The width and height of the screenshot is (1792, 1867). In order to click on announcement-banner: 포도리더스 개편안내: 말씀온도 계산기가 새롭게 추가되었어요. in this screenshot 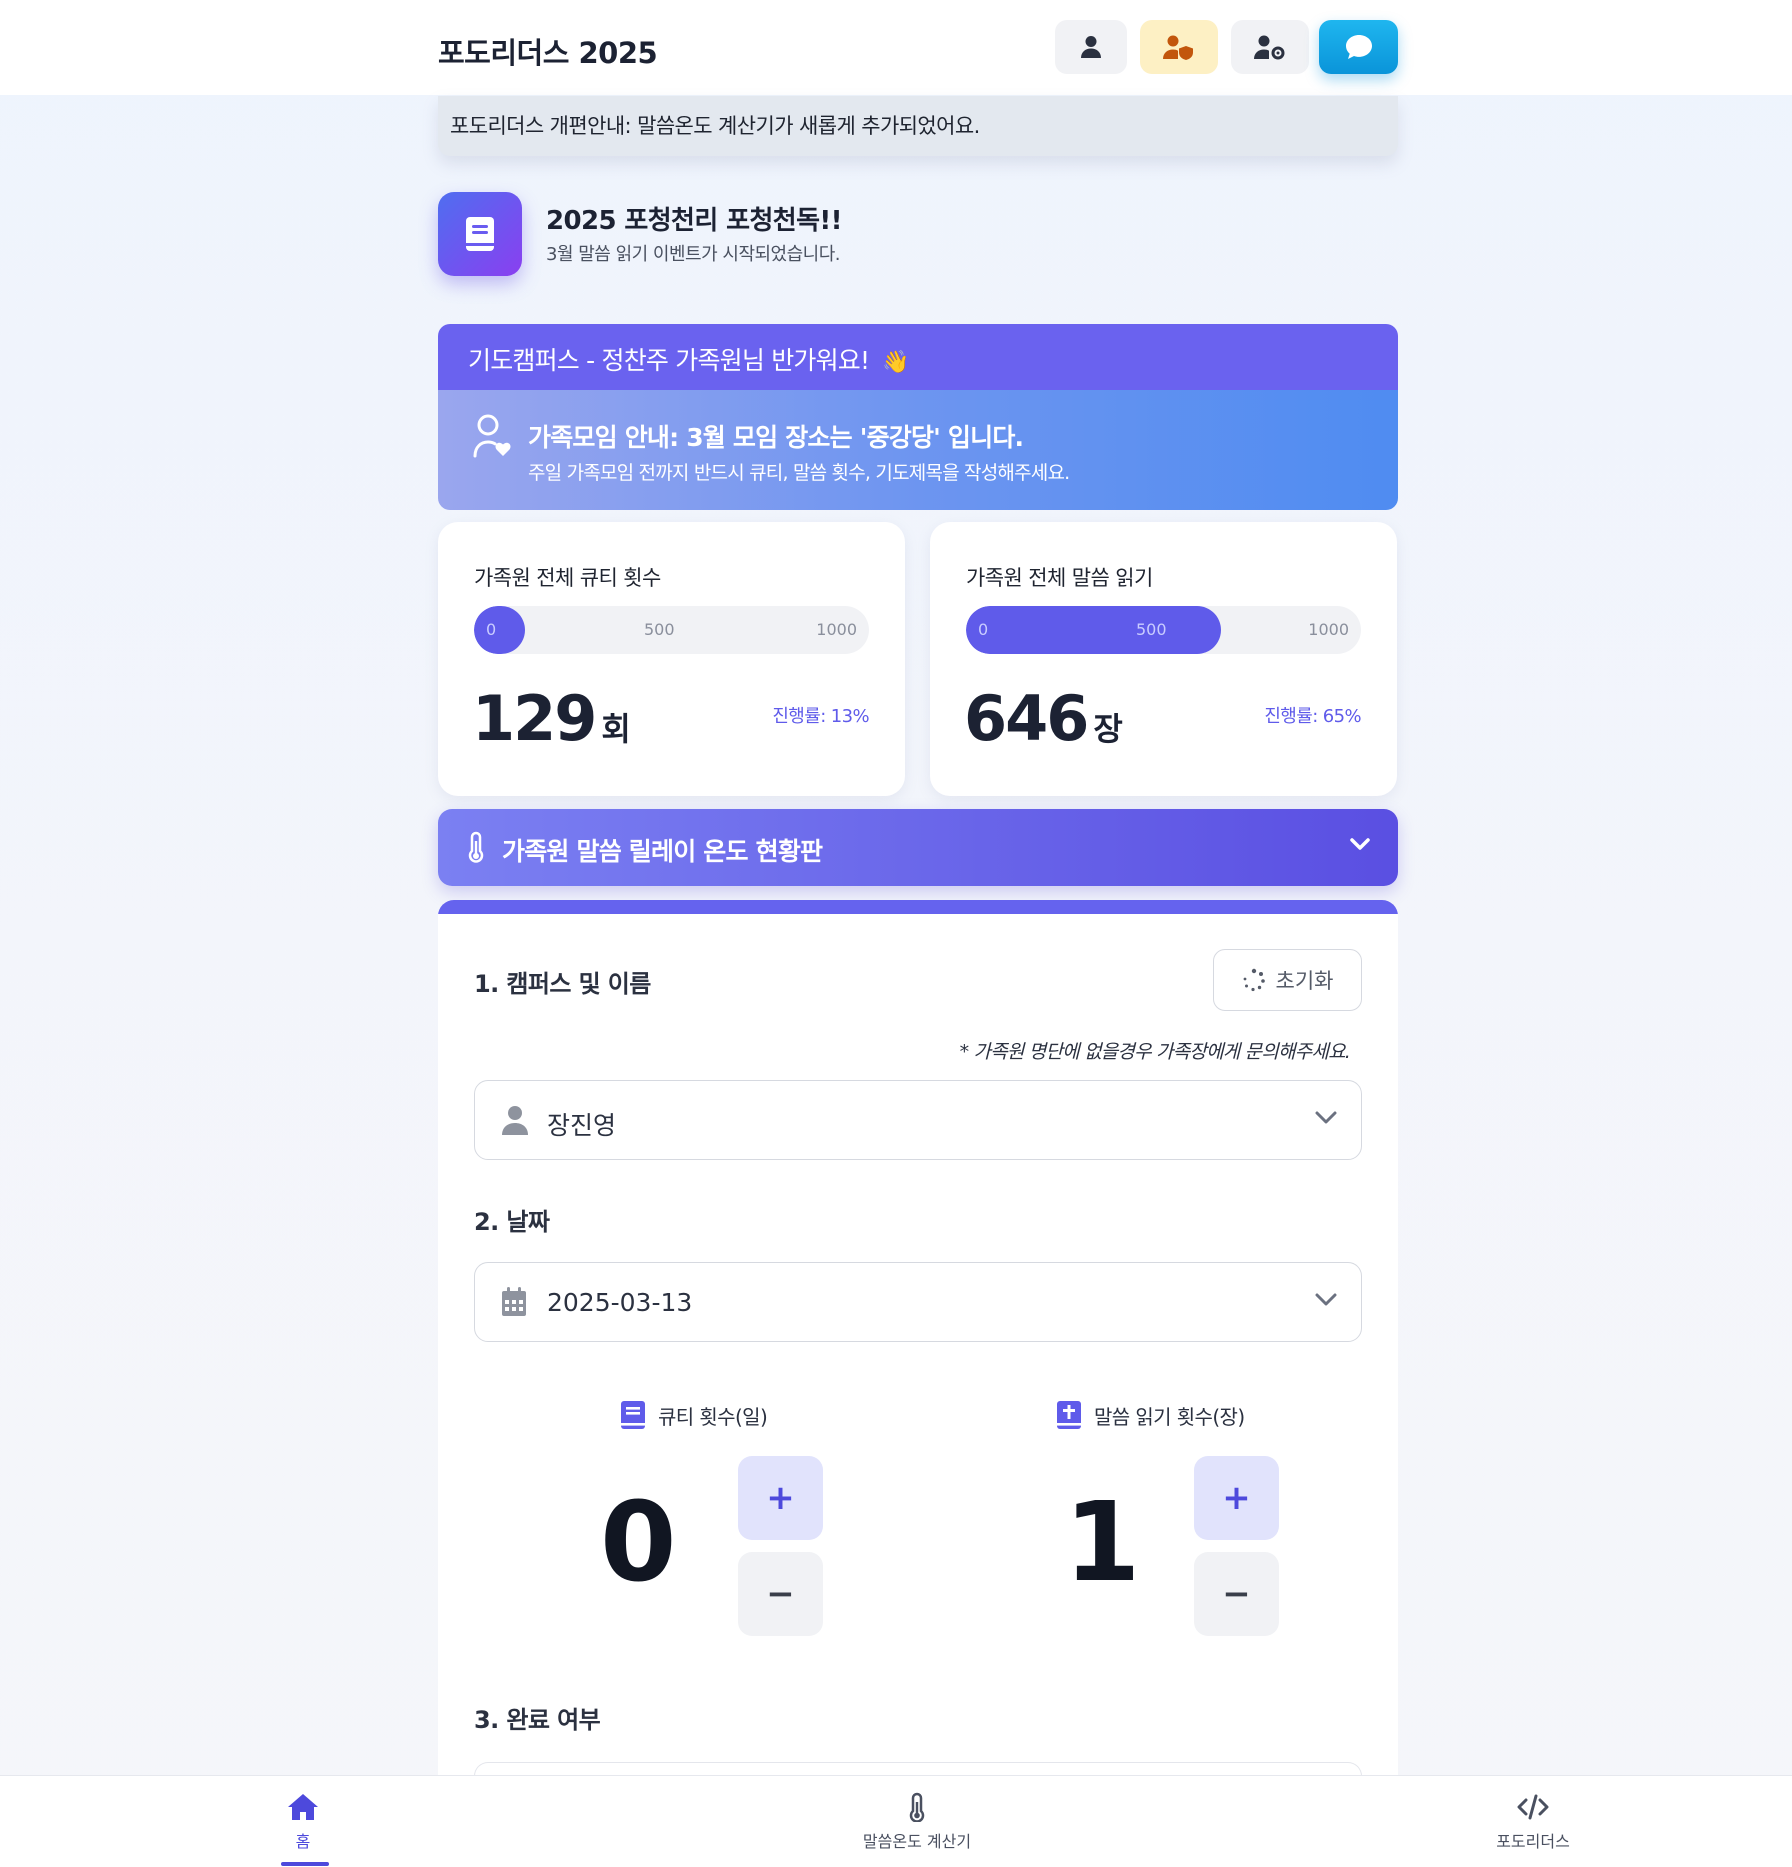, I will do `click(918, 126)`.